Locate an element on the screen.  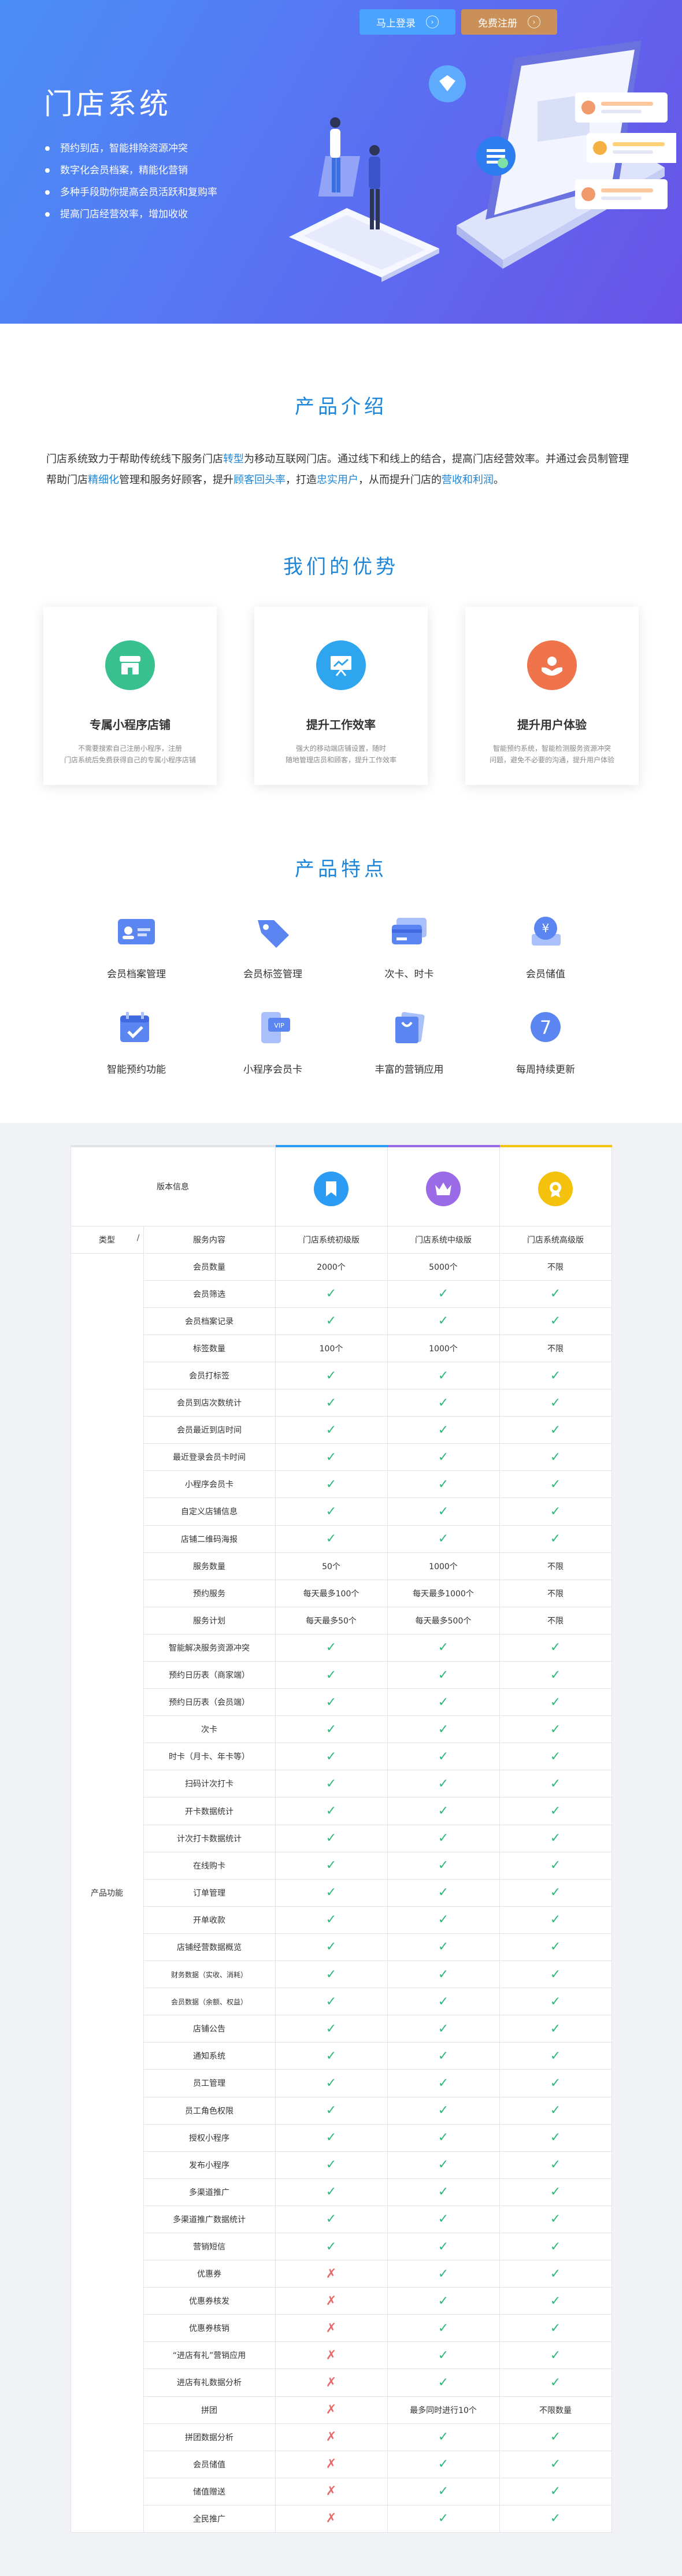
table-row: 员工管理 ✓ ✓ ✓ is located at coordinates (341, 2083).